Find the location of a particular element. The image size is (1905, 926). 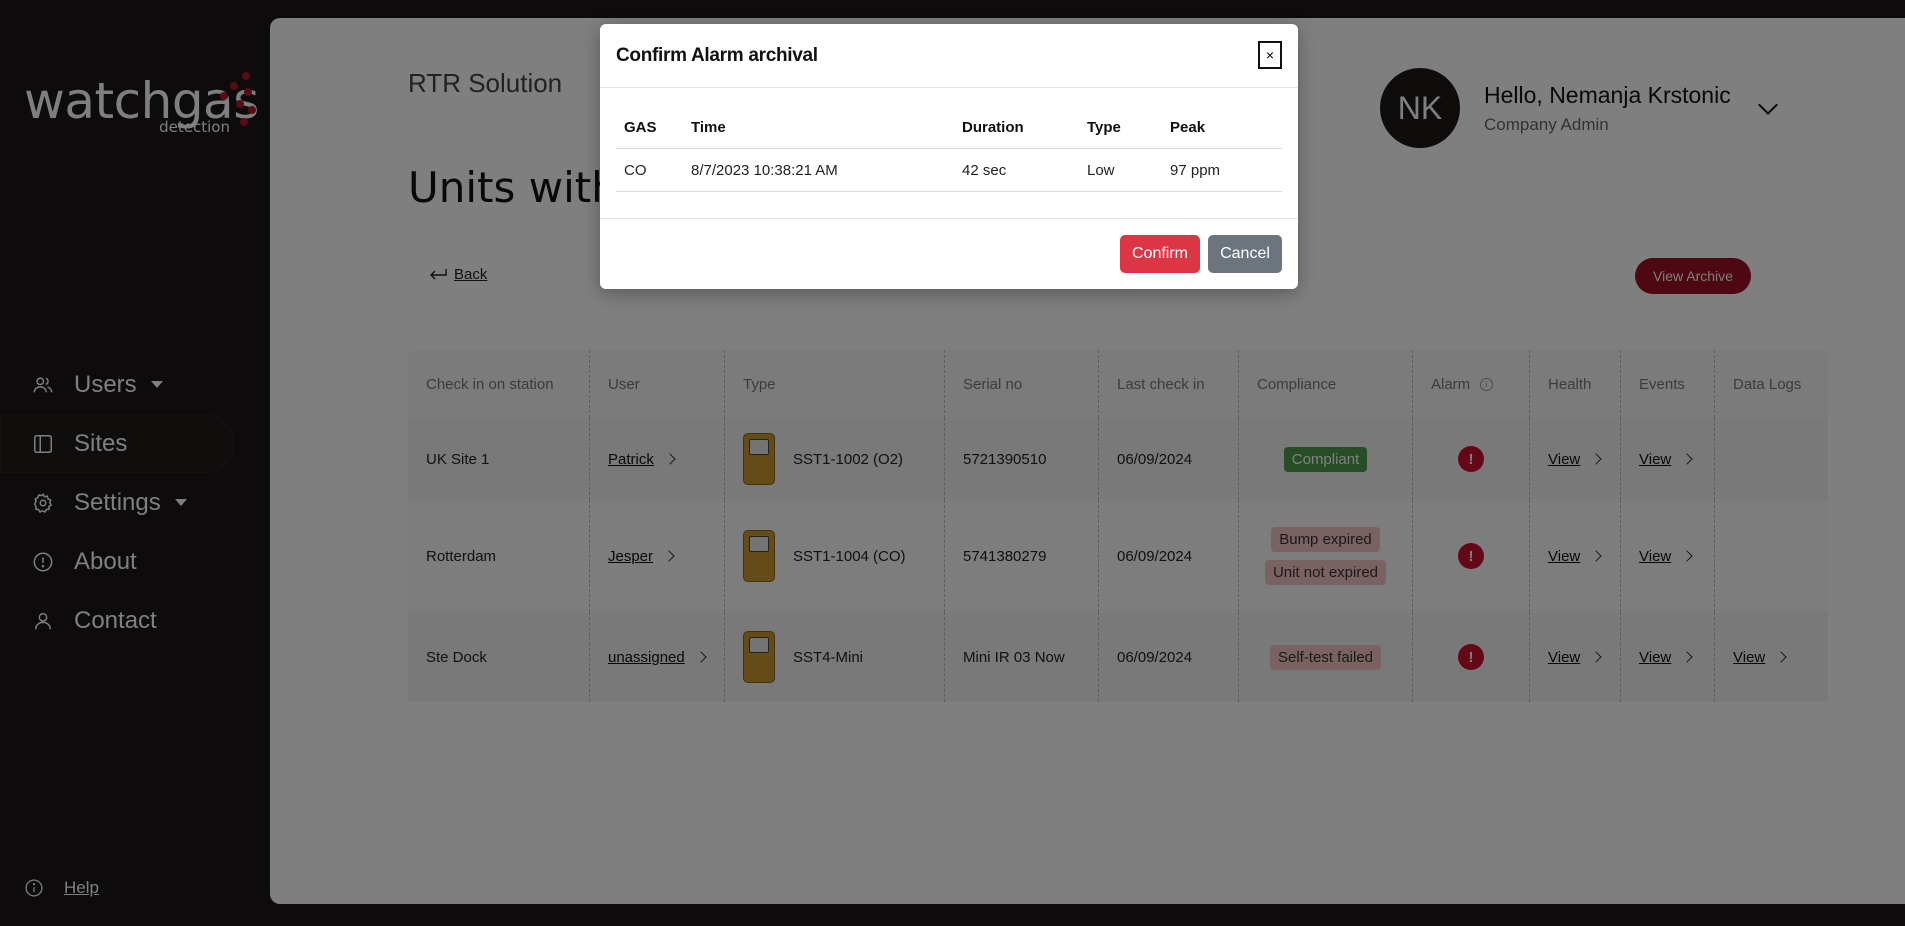

column-header: GAS is located at coordinates (649, 127).